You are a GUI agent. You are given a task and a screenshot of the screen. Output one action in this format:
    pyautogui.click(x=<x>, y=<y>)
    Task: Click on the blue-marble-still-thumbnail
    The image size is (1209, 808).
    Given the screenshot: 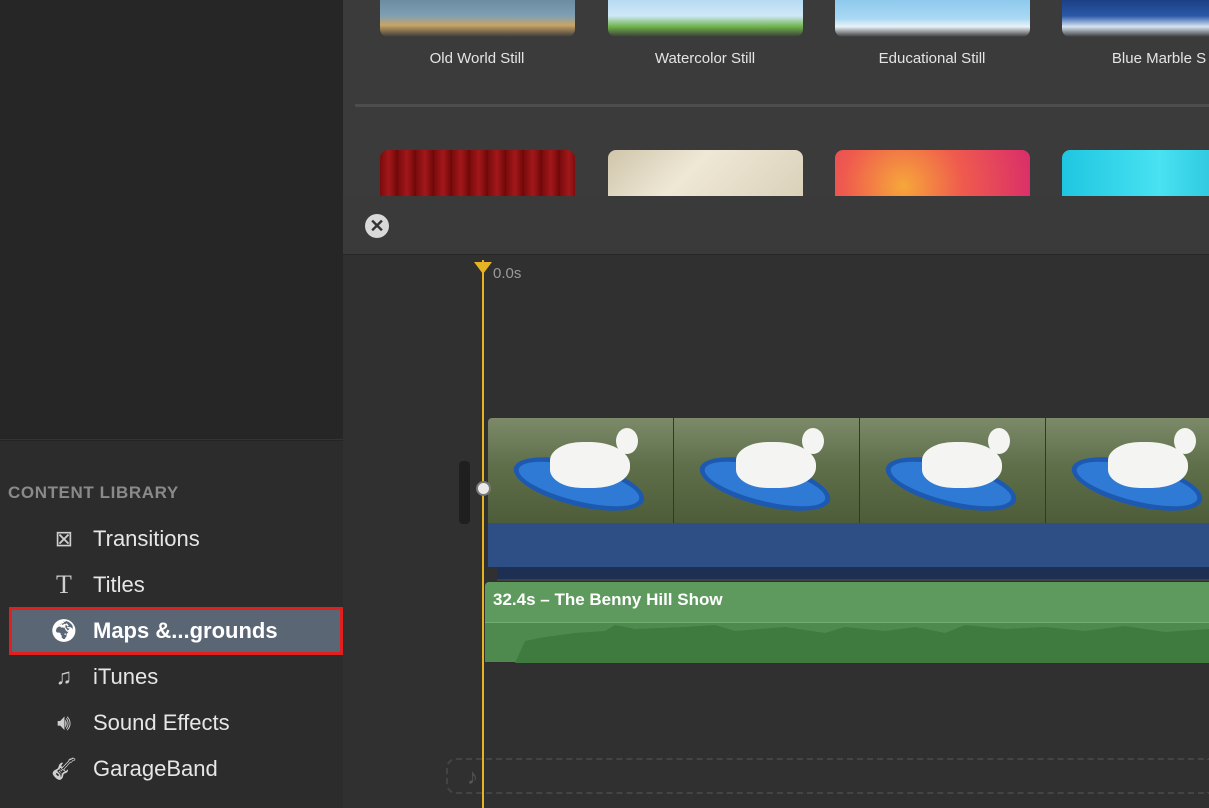 What is the action you would take?
    pyautogui.click(x=1135, y=18)
    